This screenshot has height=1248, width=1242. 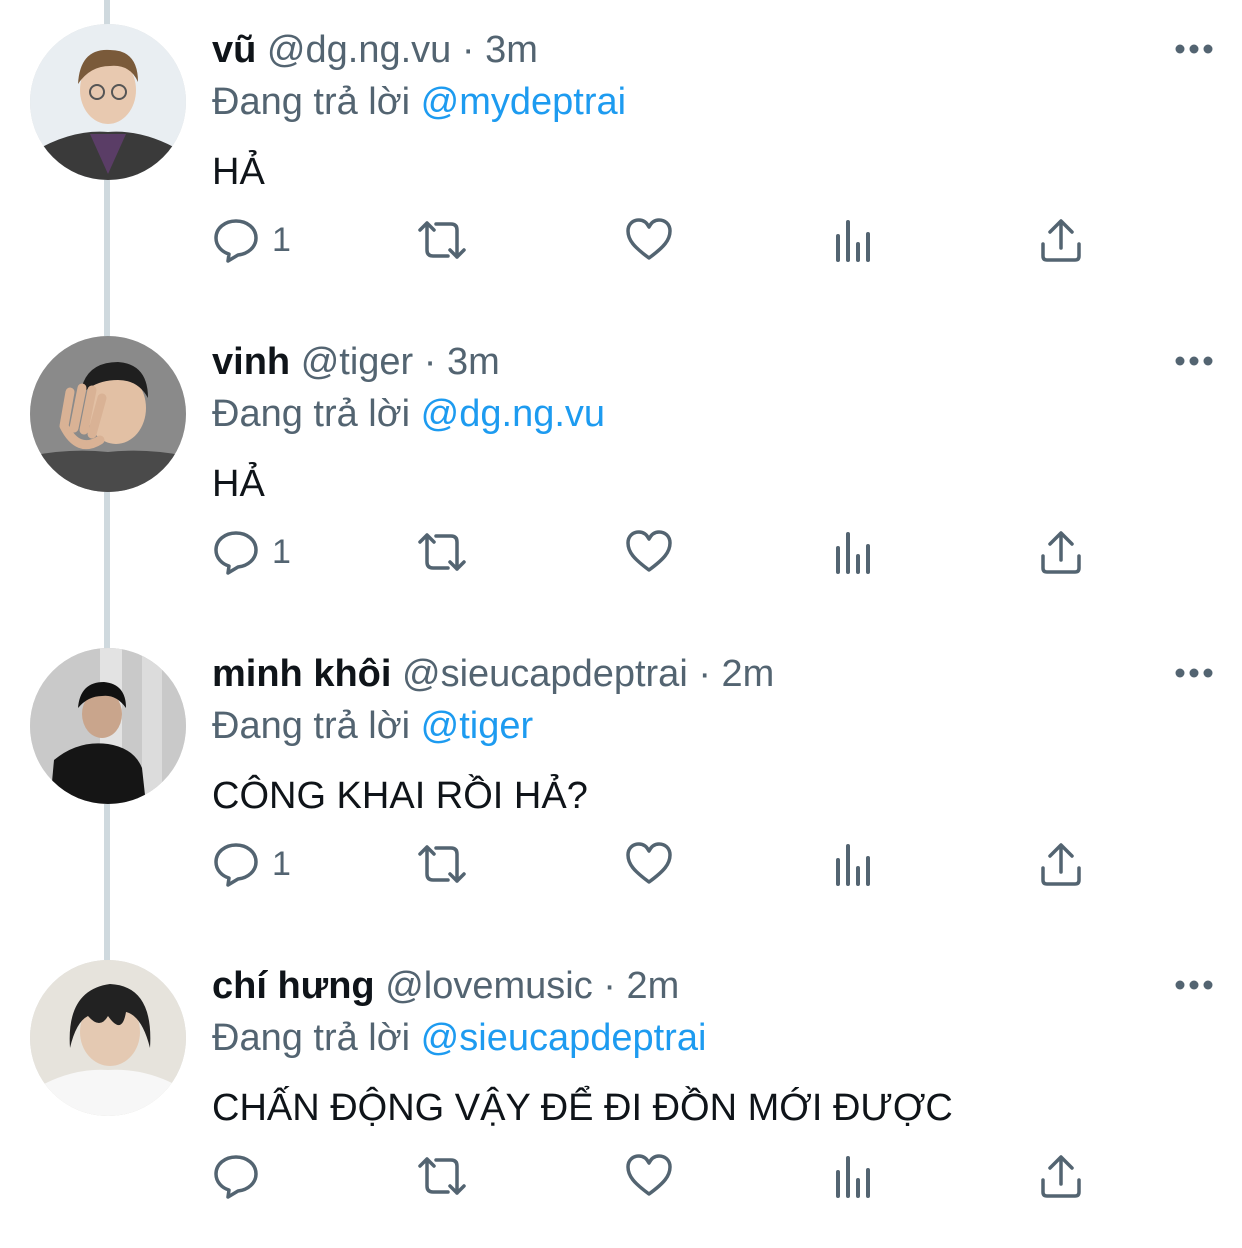 What do you see at coordinates (477, 726) in the screenshot?
I see `reply-mention-link: @tiger` at bounding box center [477, 726].